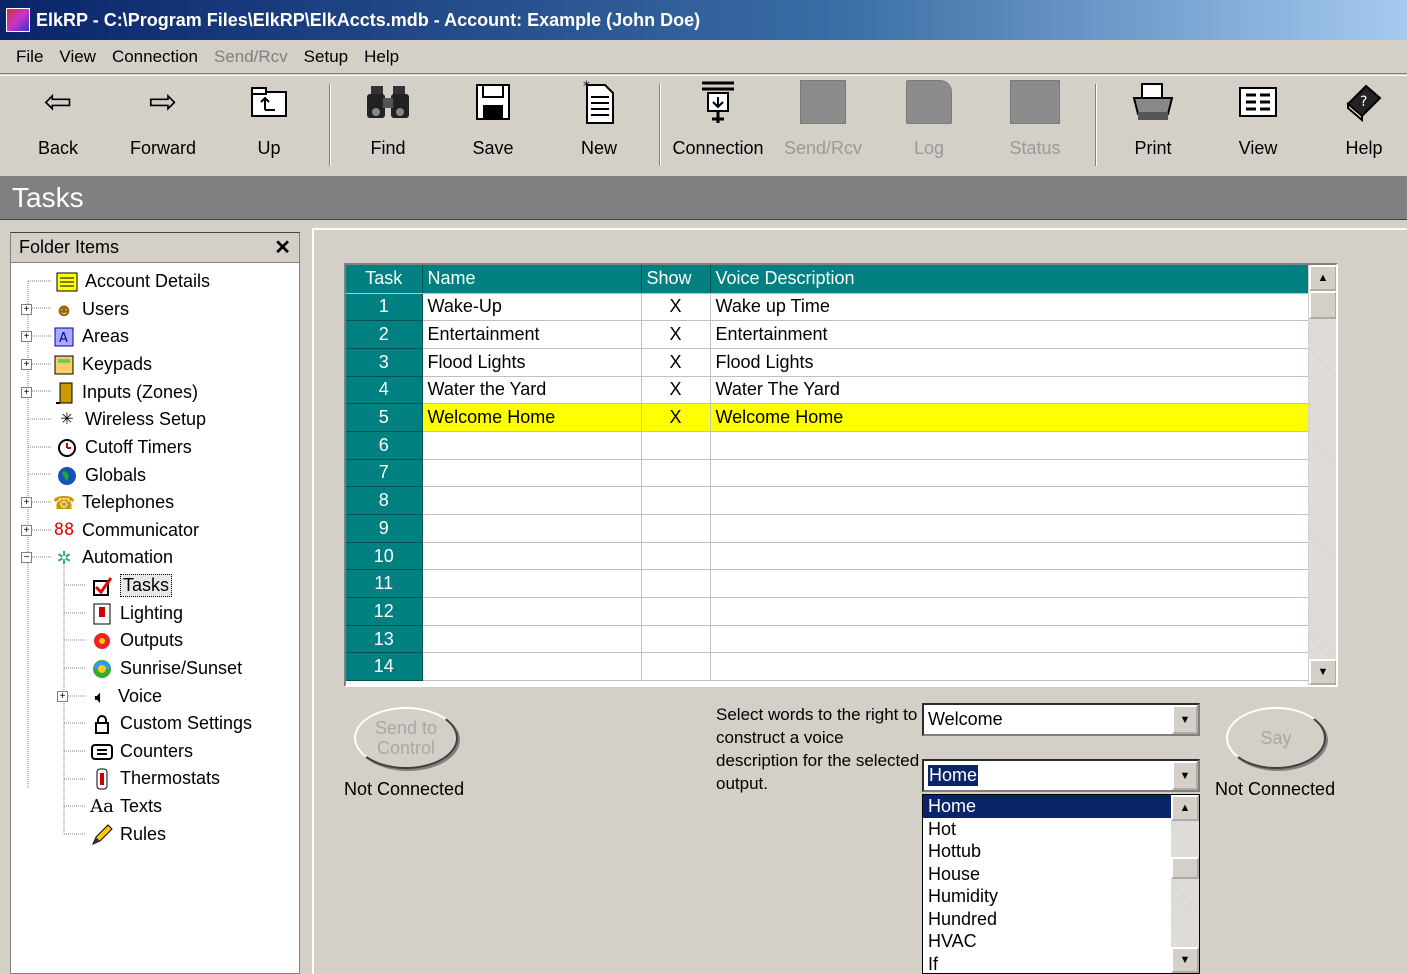  Describe the element at coordinates (136, 613) in the screenshot. I see `tree-lighting: Lighting` at that location.